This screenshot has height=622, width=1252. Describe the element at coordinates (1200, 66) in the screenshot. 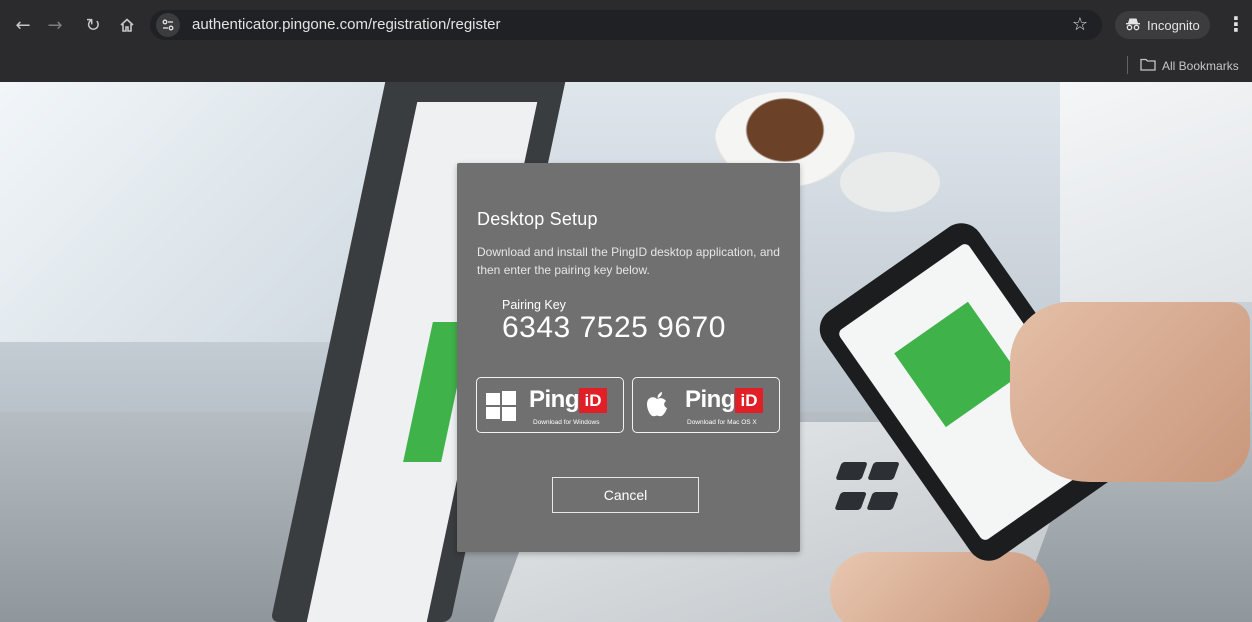

I see `all-bookmarks-label: All Bookmarks` at that location.